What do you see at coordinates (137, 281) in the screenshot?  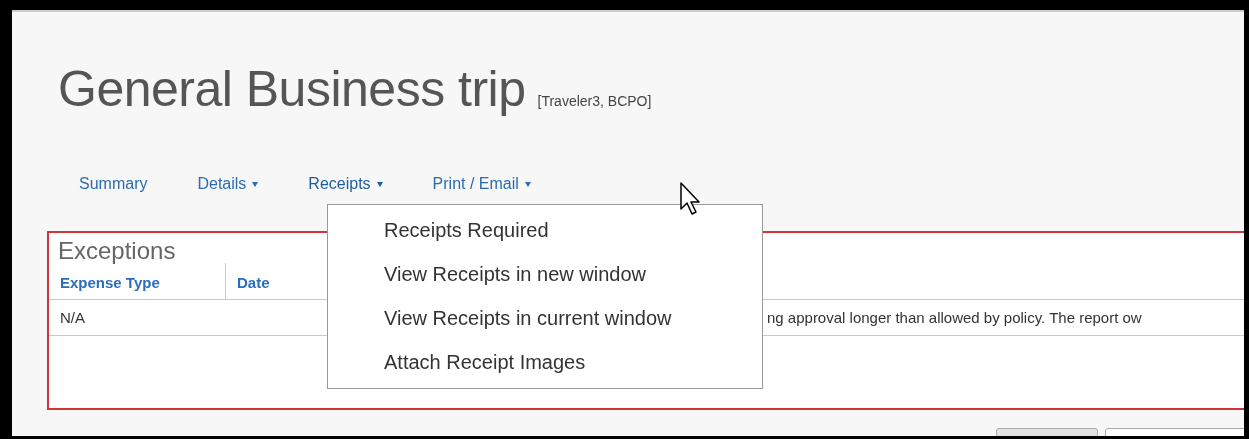 I see `column-header: Expense Type` at bounding box center [137, 281].